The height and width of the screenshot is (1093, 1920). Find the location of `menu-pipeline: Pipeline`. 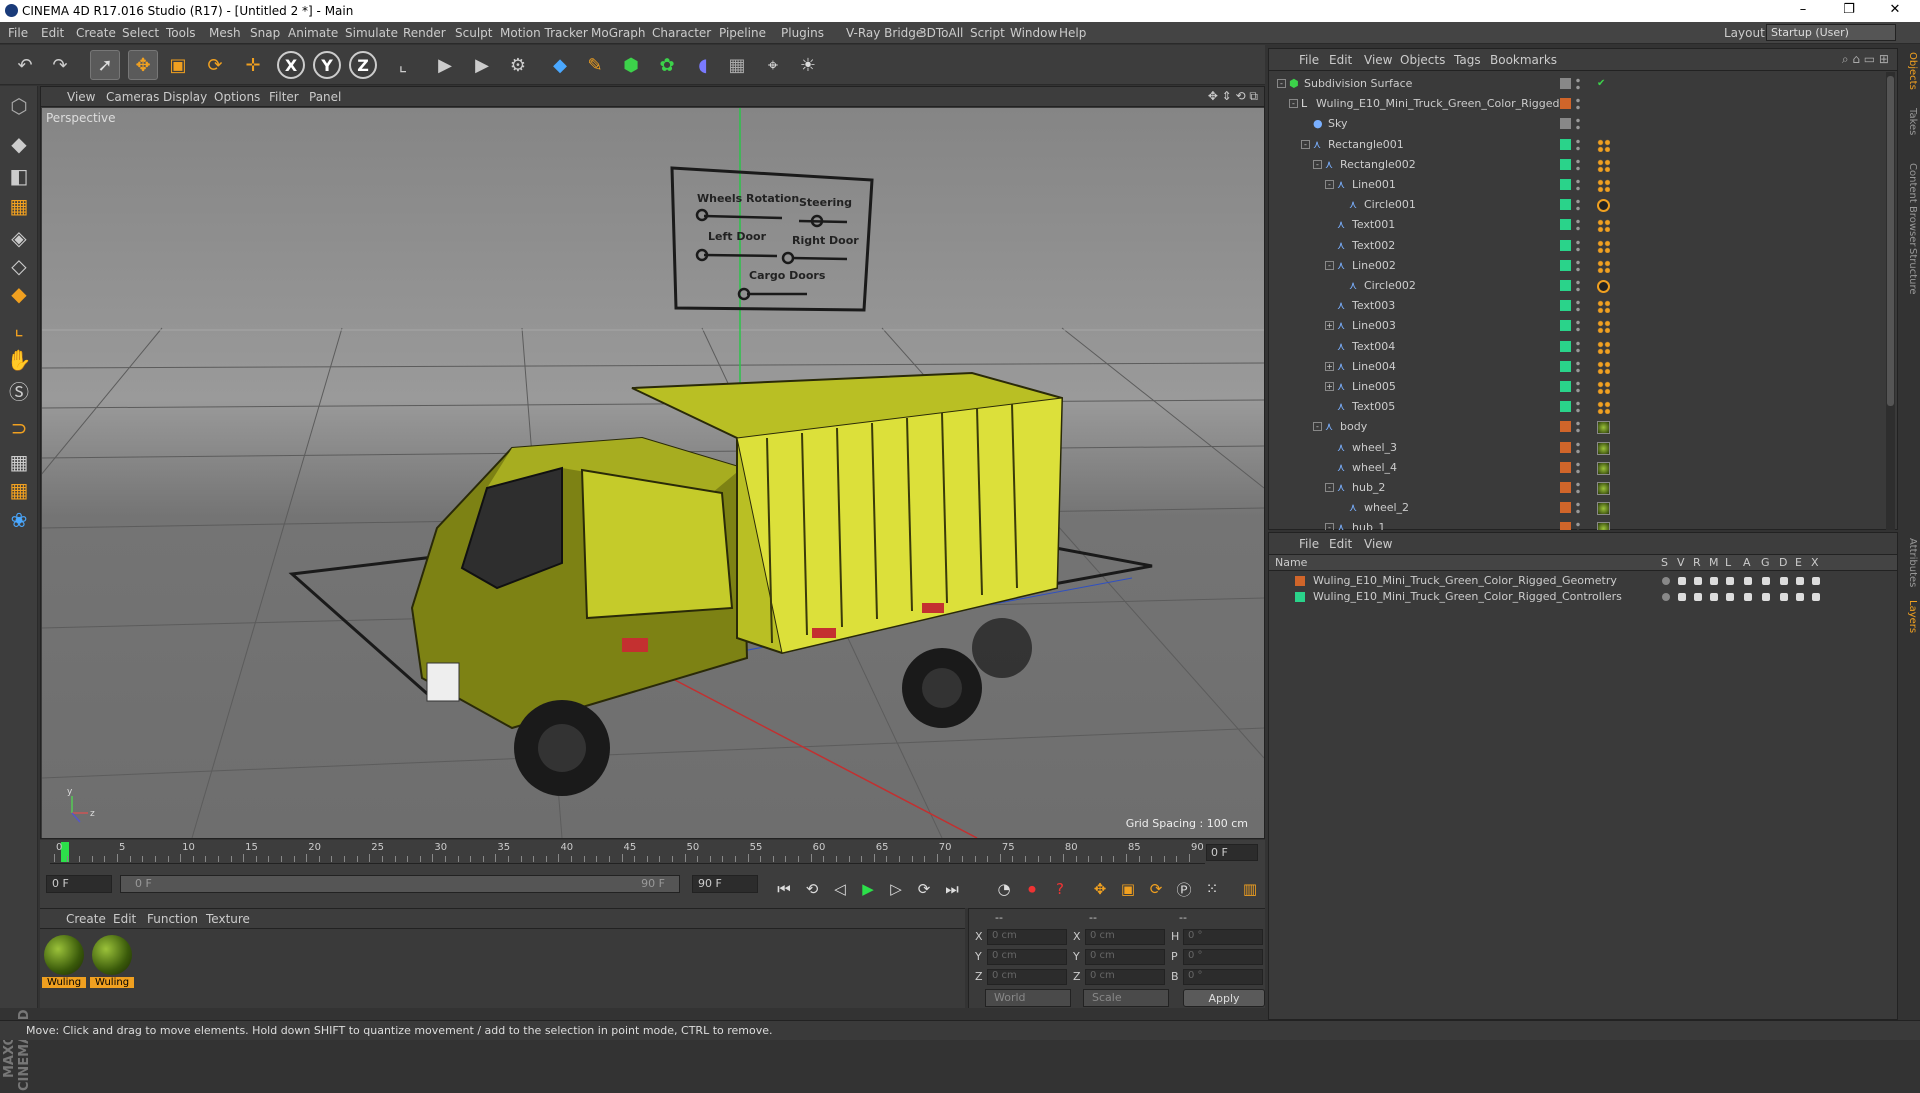

menu-pipeline: Pipeline is located at coordinates (742, 33).